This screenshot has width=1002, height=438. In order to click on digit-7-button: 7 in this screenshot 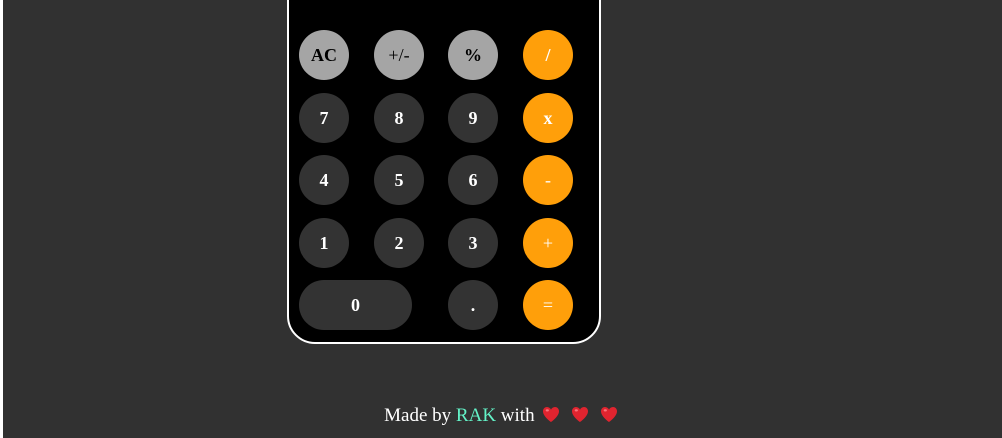, I will do `click(324, 118)`.